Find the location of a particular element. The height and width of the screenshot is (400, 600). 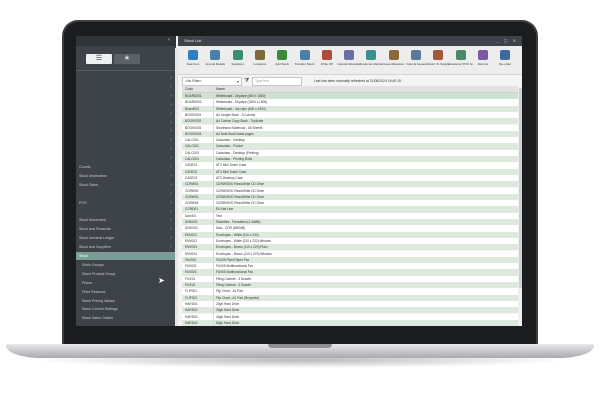

laptop-notch is located at coordinates (300, 346).